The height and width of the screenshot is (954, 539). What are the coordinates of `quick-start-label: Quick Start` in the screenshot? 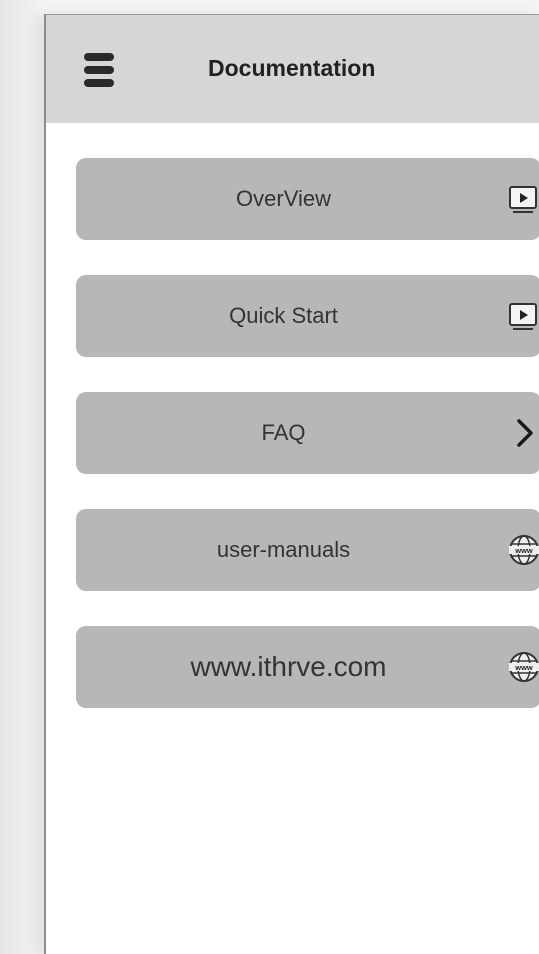 It's located at (283, 315).